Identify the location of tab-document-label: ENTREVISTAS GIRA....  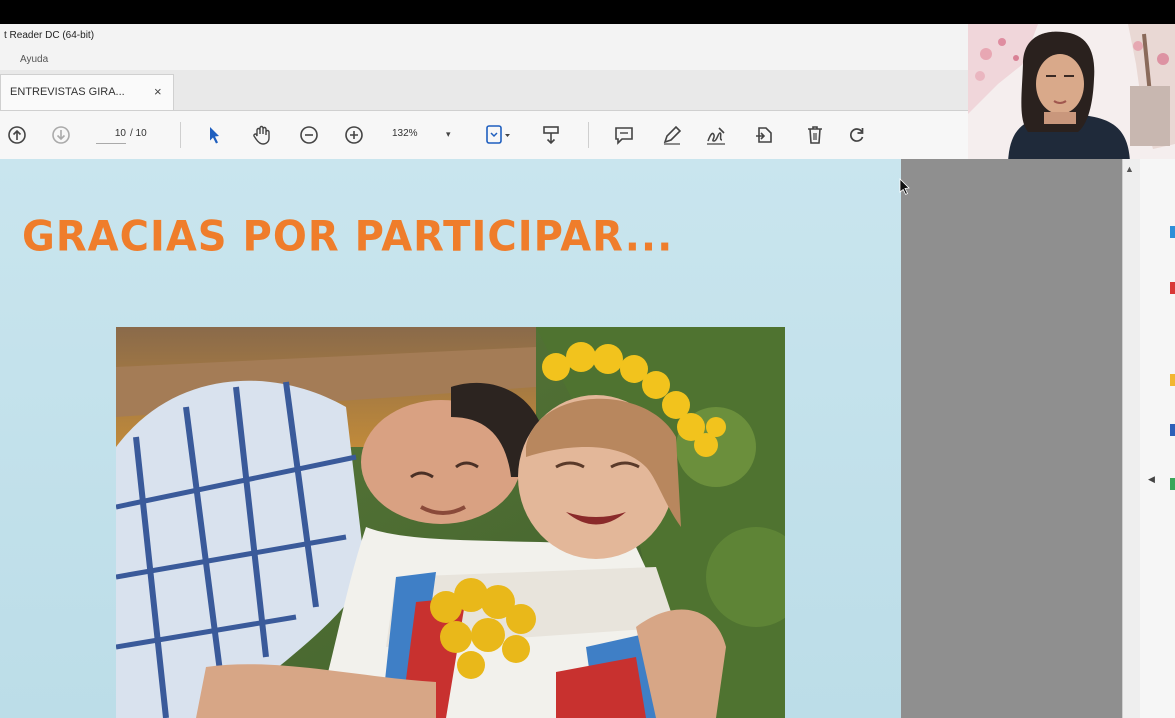
(67, 92).